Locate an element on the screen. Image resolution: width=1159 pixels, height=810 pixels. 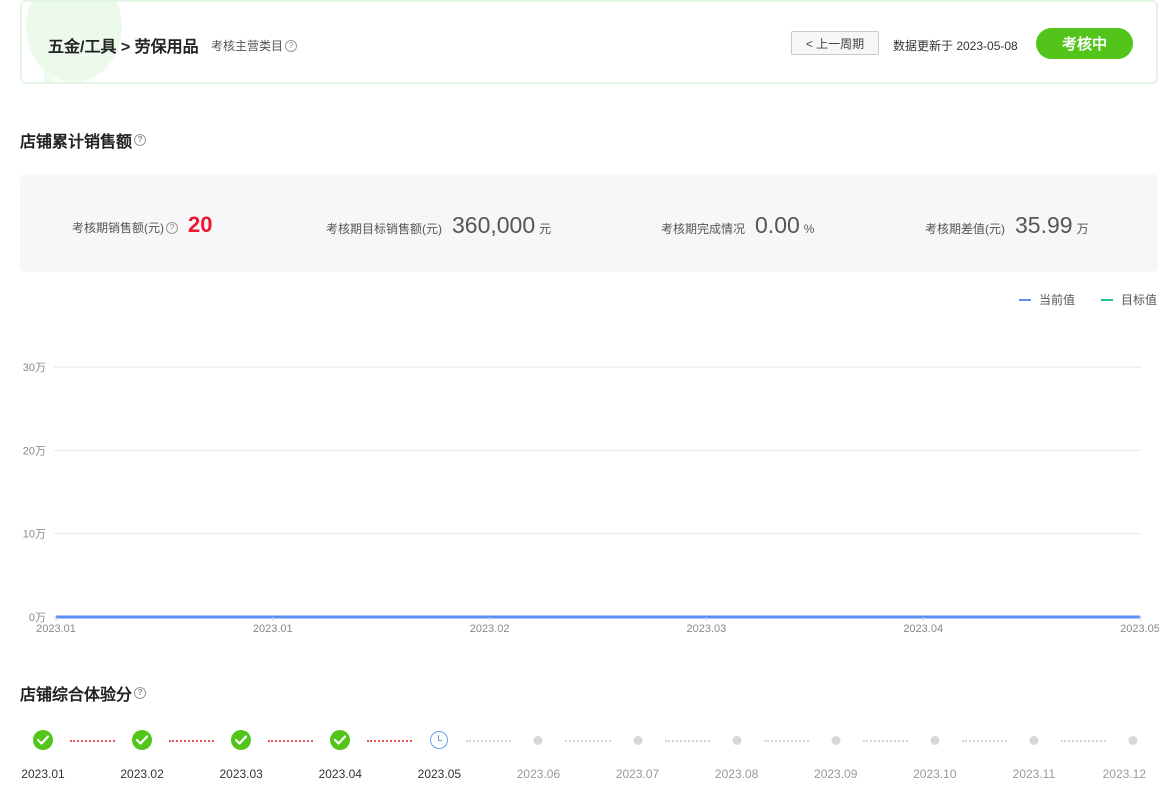
sales-section-title: 店铺累计销售额 ? is located at coordinates (83, 140).